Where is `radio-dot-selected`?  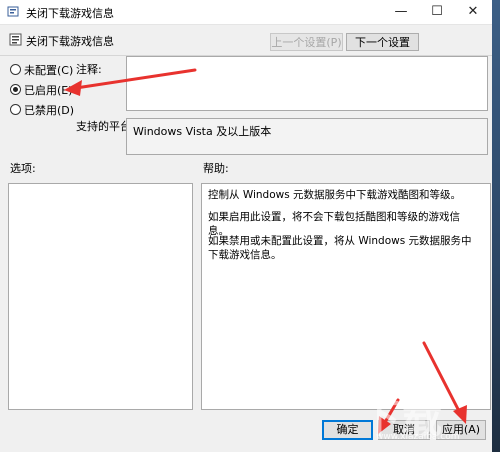 radio-dot-selected is located at coordinates (15, 89).